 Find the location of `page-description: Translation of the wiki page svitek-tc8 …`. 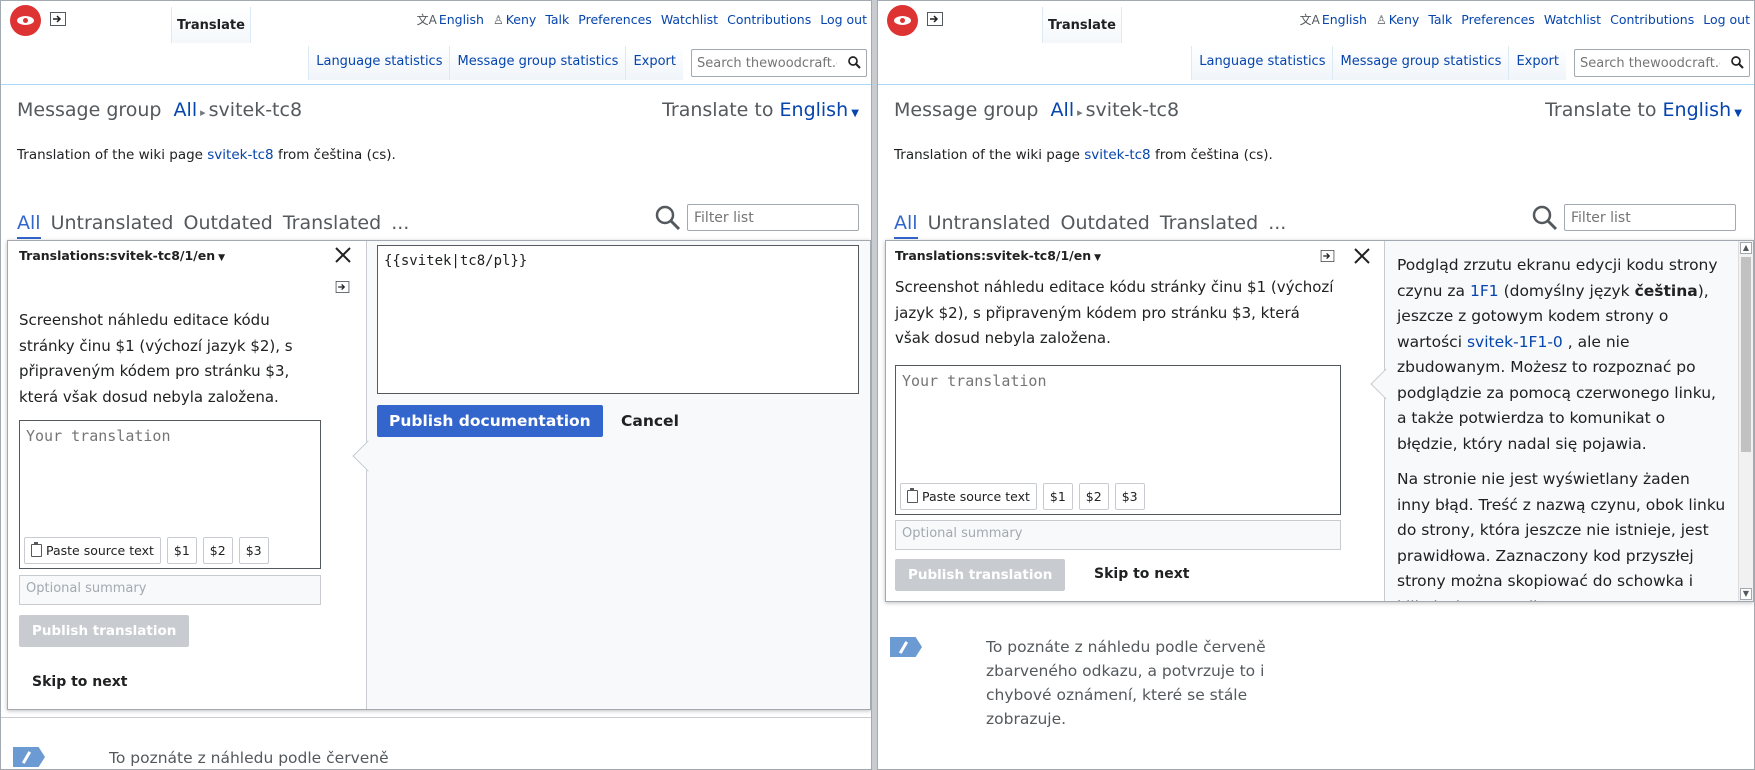

page-description: Translation of the wiki page svitek-tc8 … is located at coordinates (206, 155).